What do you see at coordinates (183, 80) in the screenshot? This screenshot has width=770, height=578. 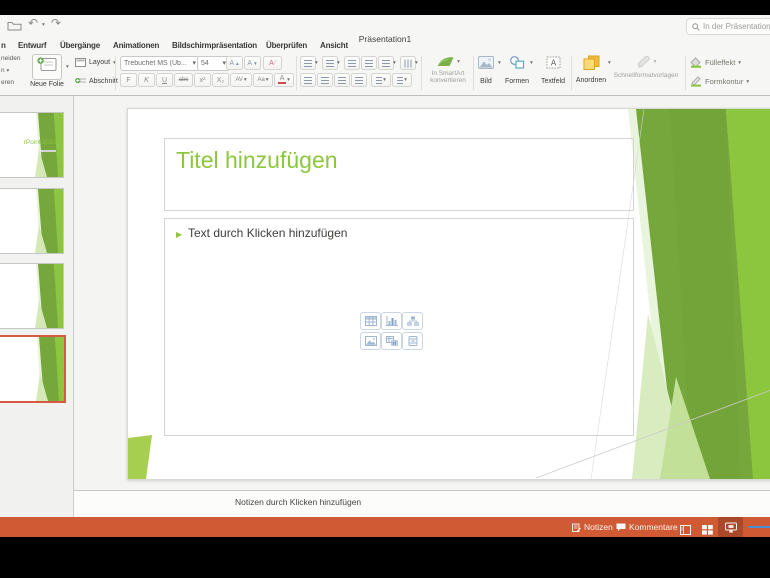 I see `strikethrough-button: abc` at bounding box center [183, 80].